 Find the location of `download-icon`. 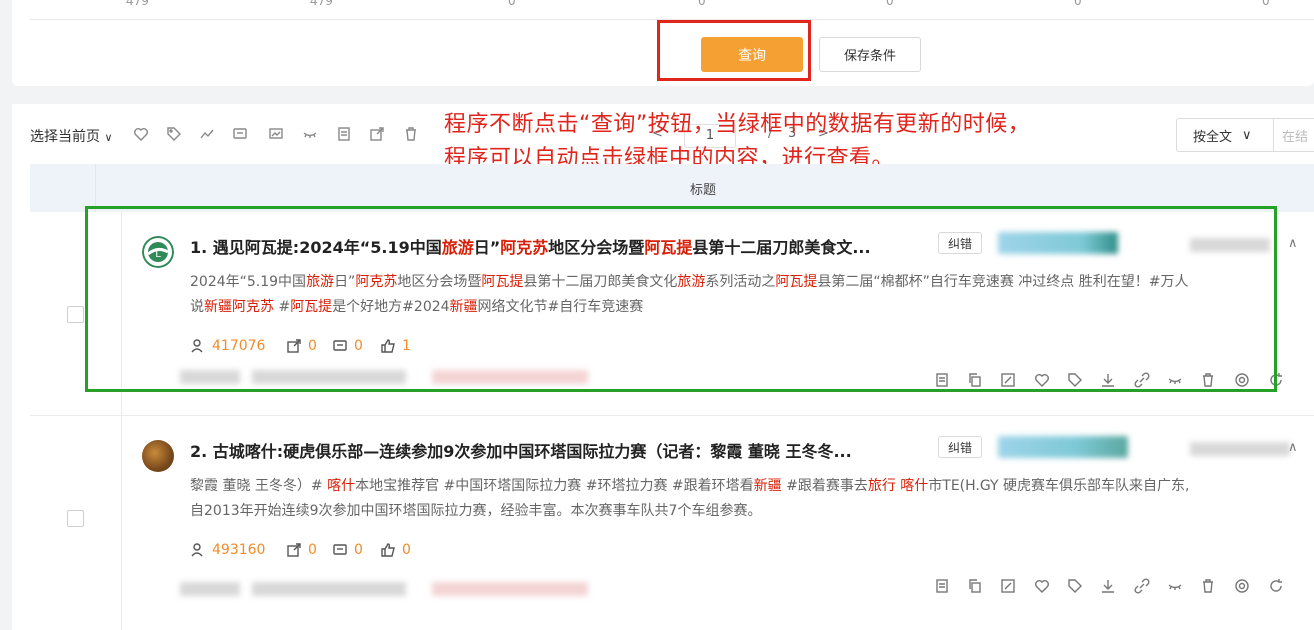

download-icon is located at coordinates (1109, 587).